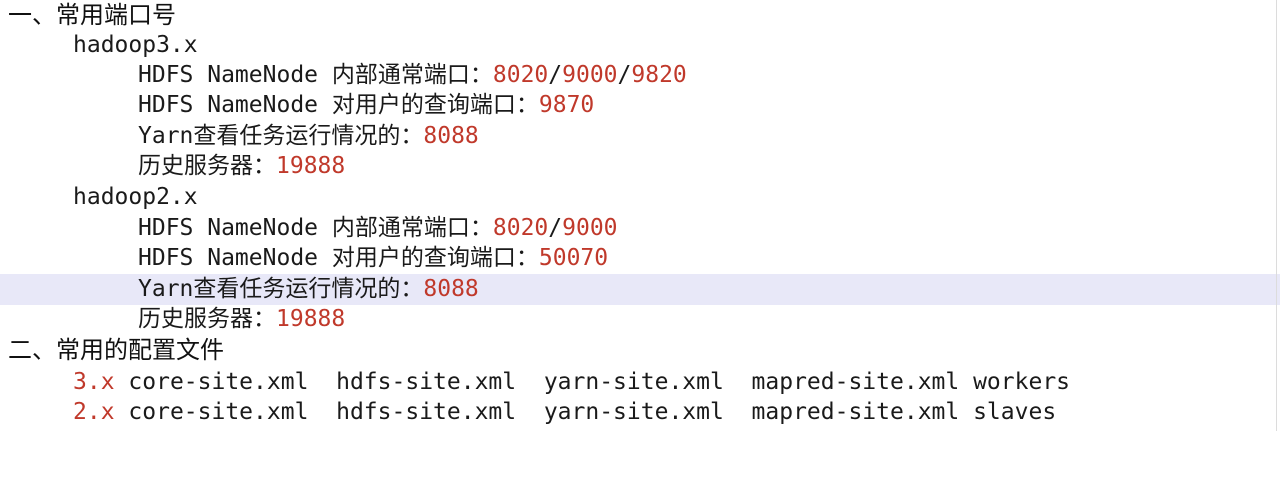  Describe the element at coordinates (94, 412) in the screenshot. I see `config-version: 2.x` at that location.